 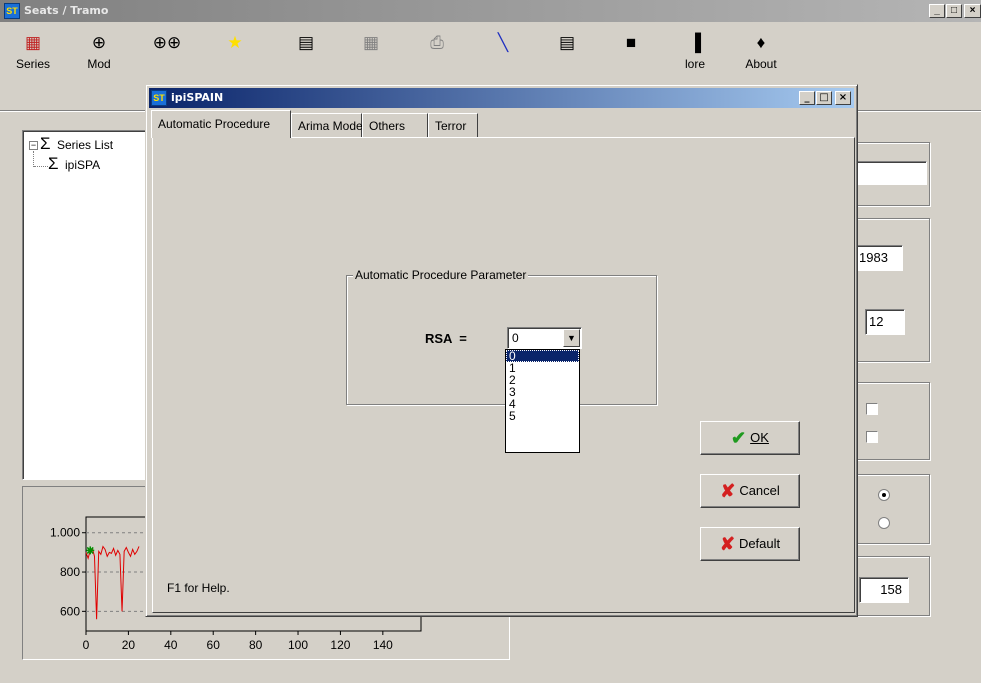 I want to click on default-button: ✘ Default, so click(x=750, y=544).